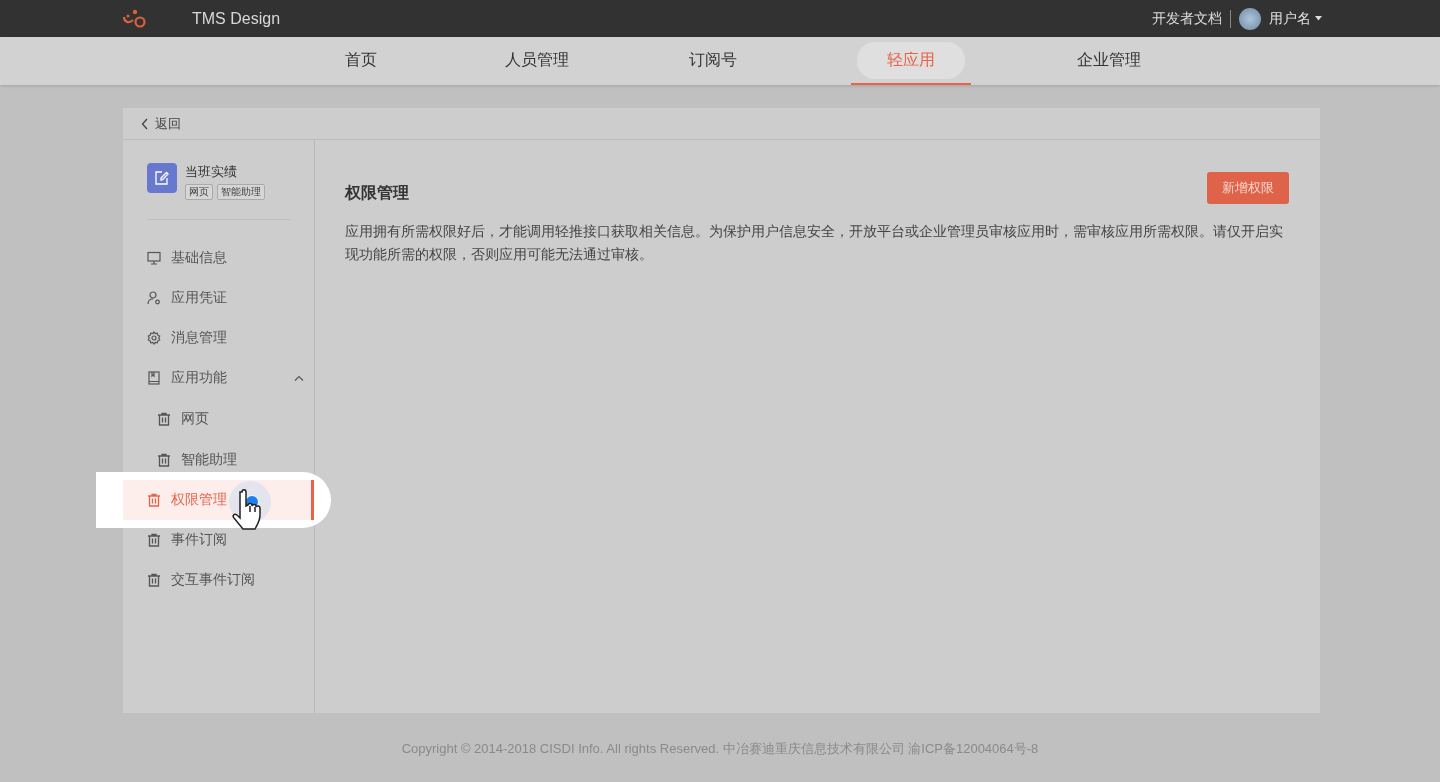  I want to click on sidebar-item: 基础信息, so click(218, 258).